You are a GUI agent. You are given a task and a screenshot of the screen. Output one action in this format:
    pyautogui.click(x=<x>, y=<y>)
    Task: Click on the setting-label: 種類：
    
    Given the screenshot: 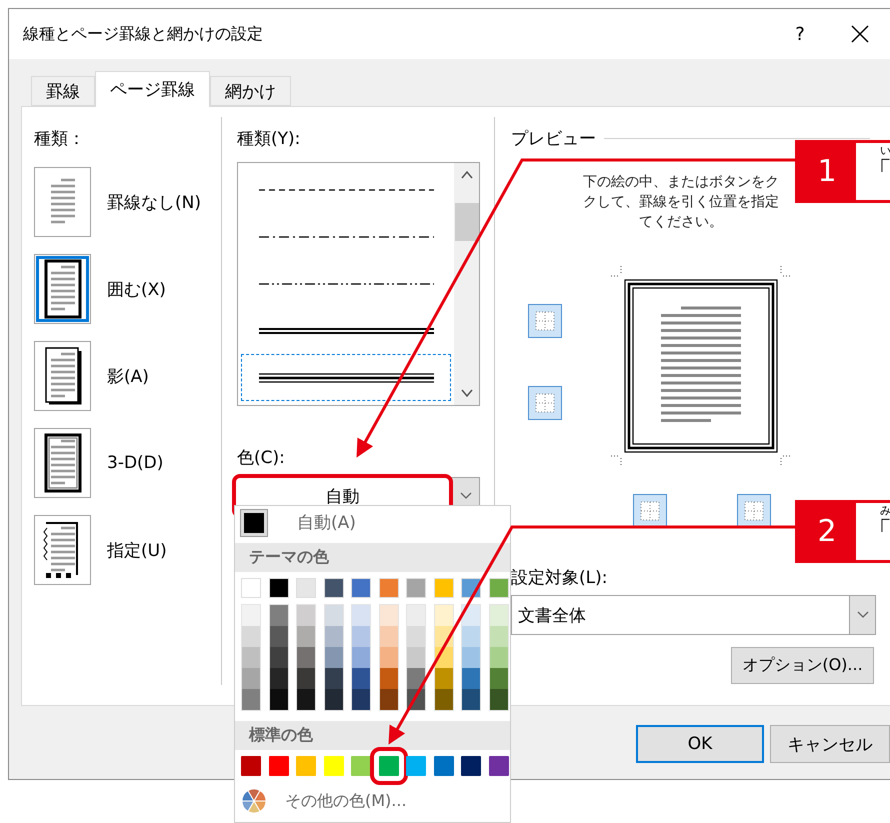 What is the action you would take?
    pyautogui.click(x=60, y=139)
    